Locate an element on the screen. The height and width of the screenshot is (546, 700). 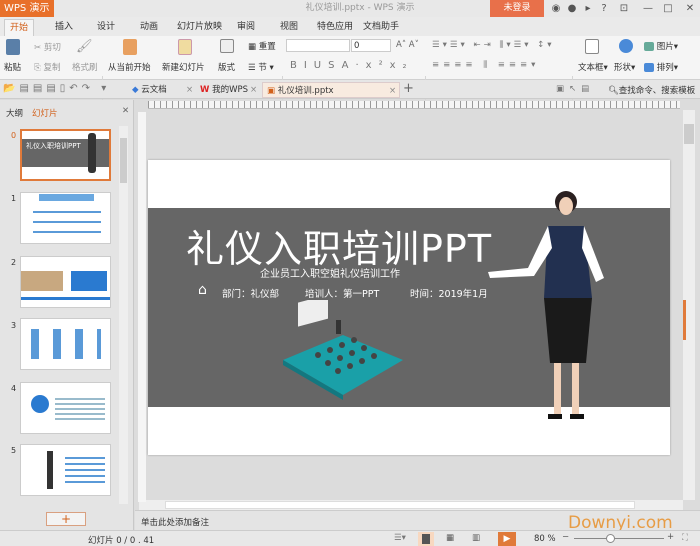
shape-button: 形状▾ is located at coordinates (624, 67).